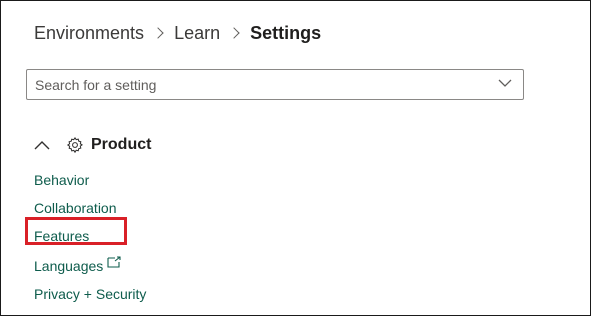 The width and height of the screenshot is (591, 316). Describe the element at coordinates (74, 145) in the screenshot. I see `gear-icon` at that location.